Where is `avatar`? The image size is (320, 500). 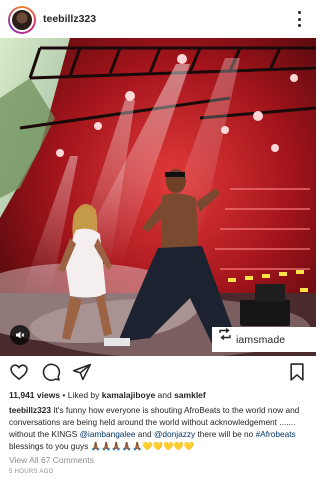
avatar is located at coordinates (22, 20).